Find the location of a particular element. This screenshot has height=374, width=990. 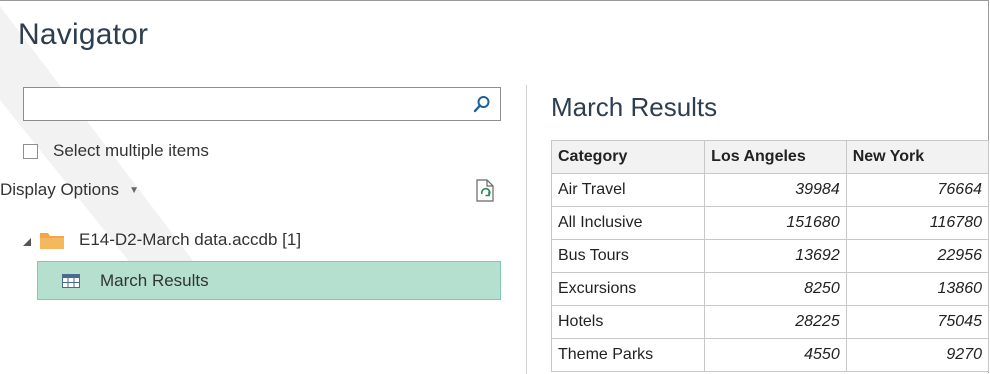

table-row: Bus Tours 13692 22956 is located at coordinates (770, 256).